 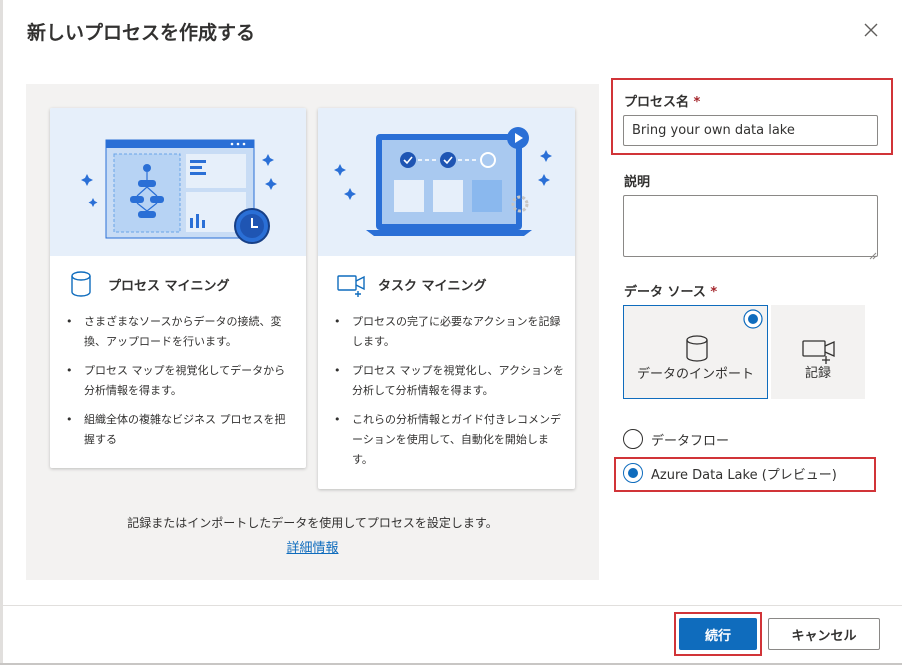 What do you see at coordinates (446, 182) in the screenshot?
I see `task-mining-illustration` at bounding box center [446, 182].